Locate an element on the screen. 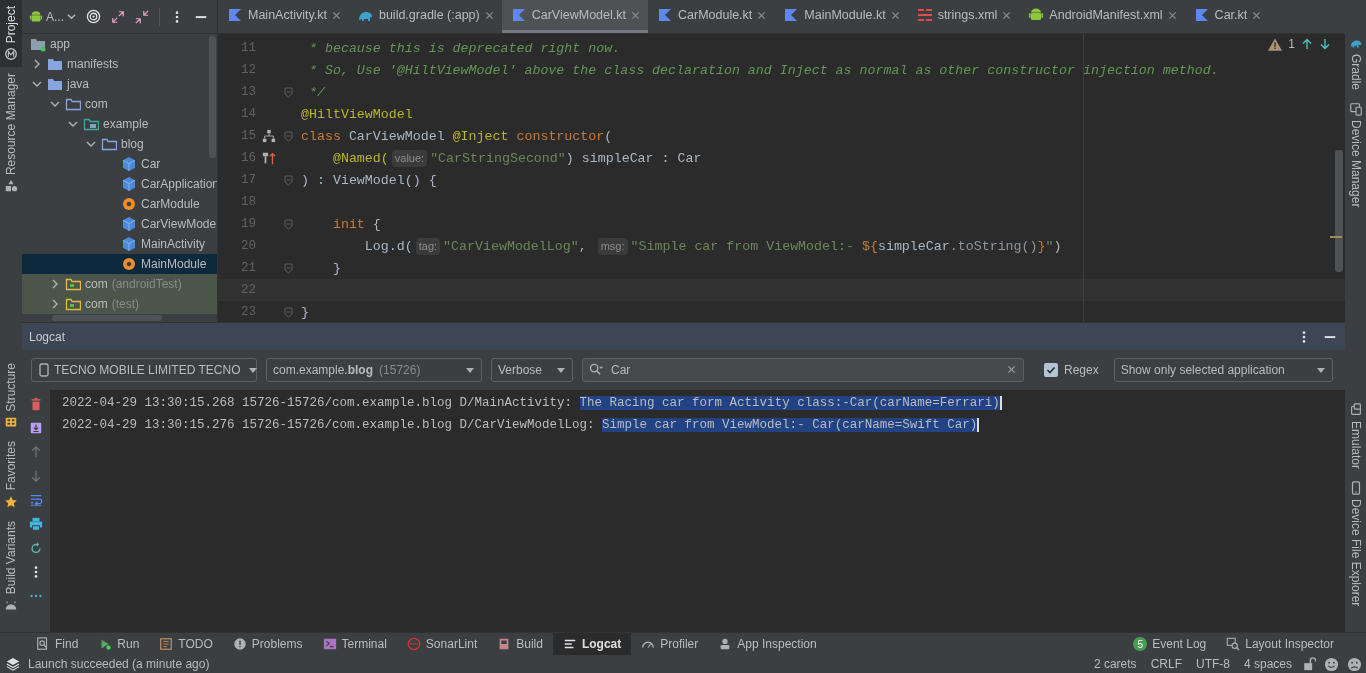 Image resolution: width=1366 pixels, height=673 pixels. target-icon is located at coordinates (93, 16).